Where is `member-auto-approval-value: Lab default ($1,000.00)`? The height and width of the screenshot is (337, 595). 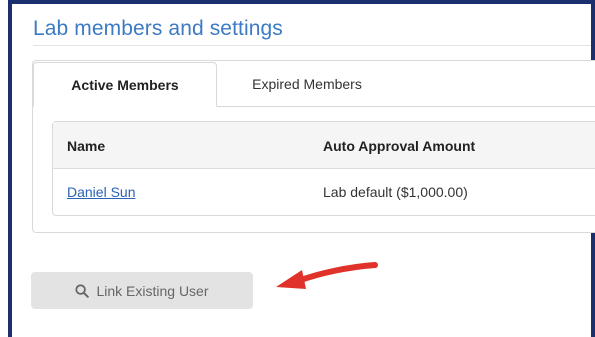
member-auto-approval-value: Lab default ($1,000.00) is located at coordinates (395, 192).